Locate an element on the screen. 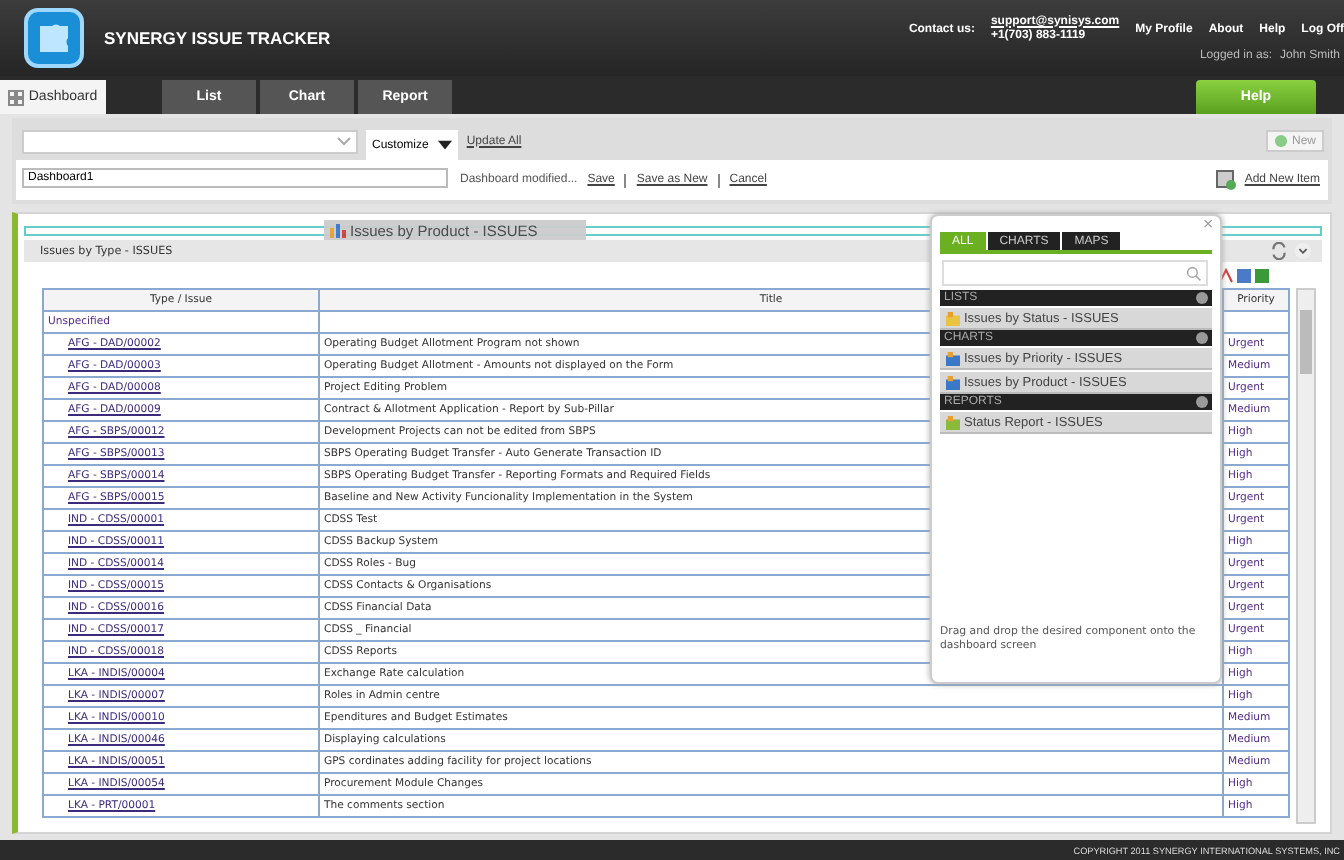 The image size is (1344, 860). report-item-icon is located at coordinates (953, 422).